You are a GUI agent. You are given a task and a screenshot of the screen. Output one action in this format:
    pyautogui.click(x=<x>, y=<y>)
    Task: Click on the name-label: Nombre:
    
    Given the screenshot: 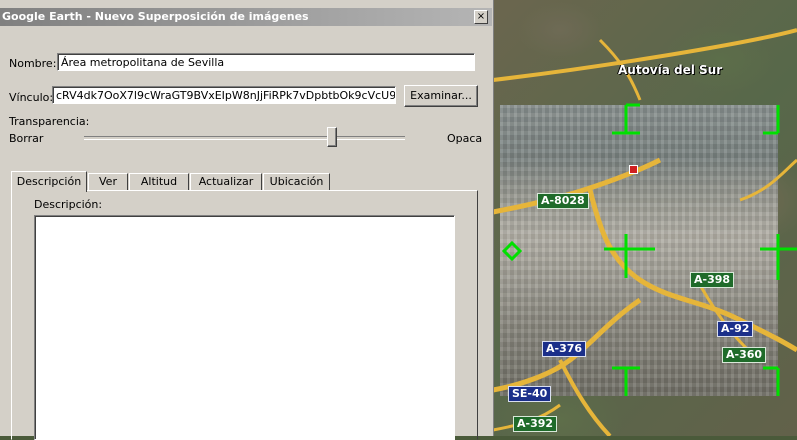 What is the action you would take?
    pyautogui.click(x=33, y=63)
    